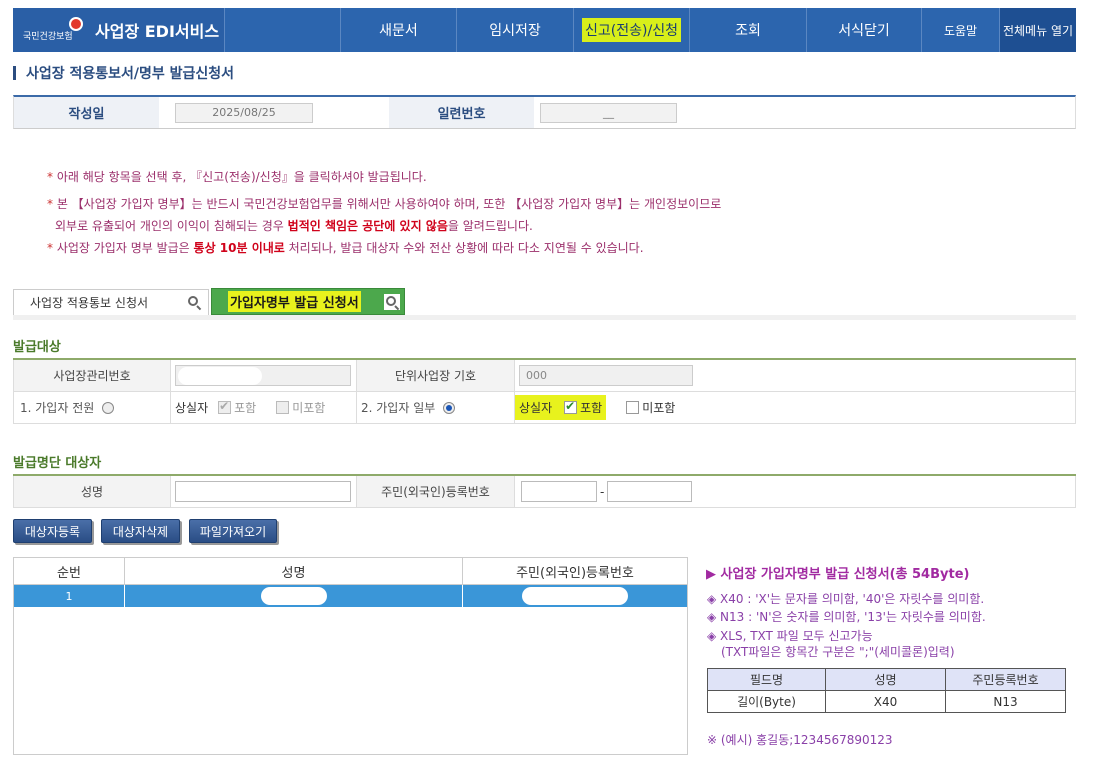 This screenshot has height=767, width=1117. Describe the element at coordinates (233, 531) in the screenshot. I see `import-file-button: 파일가져오기` at that location.